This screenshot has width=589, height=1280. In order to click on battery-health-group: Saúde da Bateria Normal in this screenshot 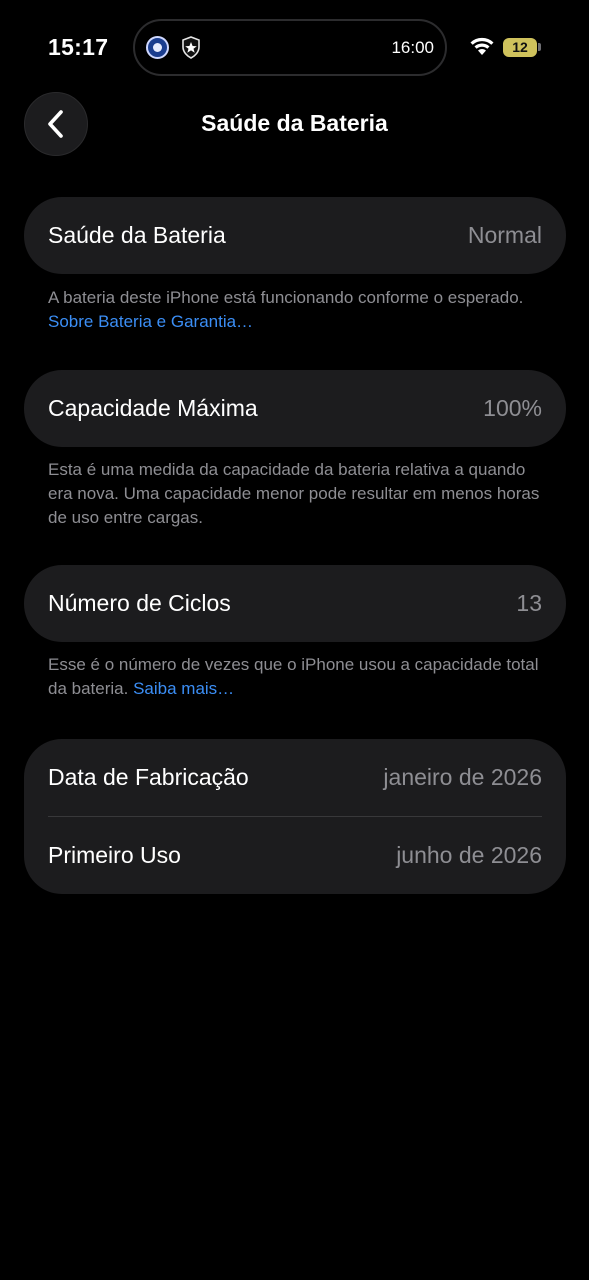, I will do `click(295, 235)`.